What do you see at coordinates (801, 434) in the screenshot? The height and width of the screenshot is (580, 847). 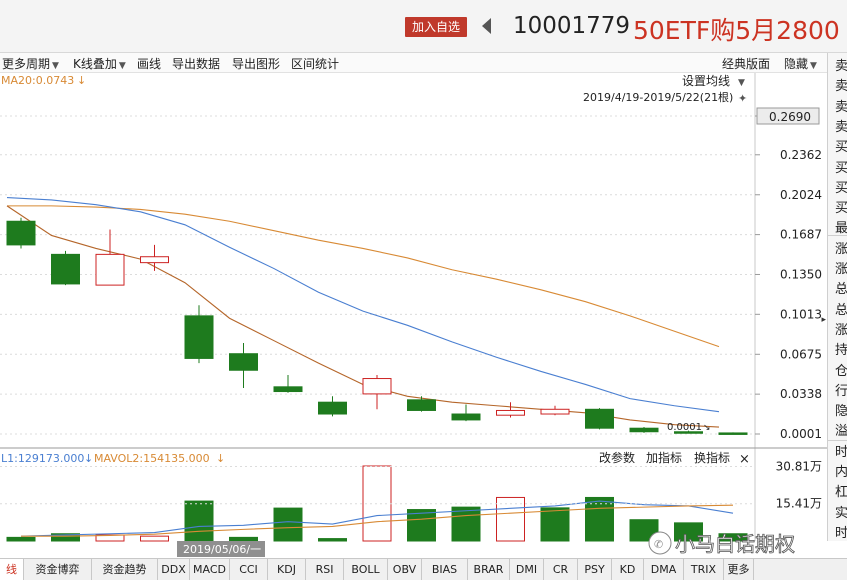 I see `price-tick-label: 0.0001` at bounding box center [801, 434].